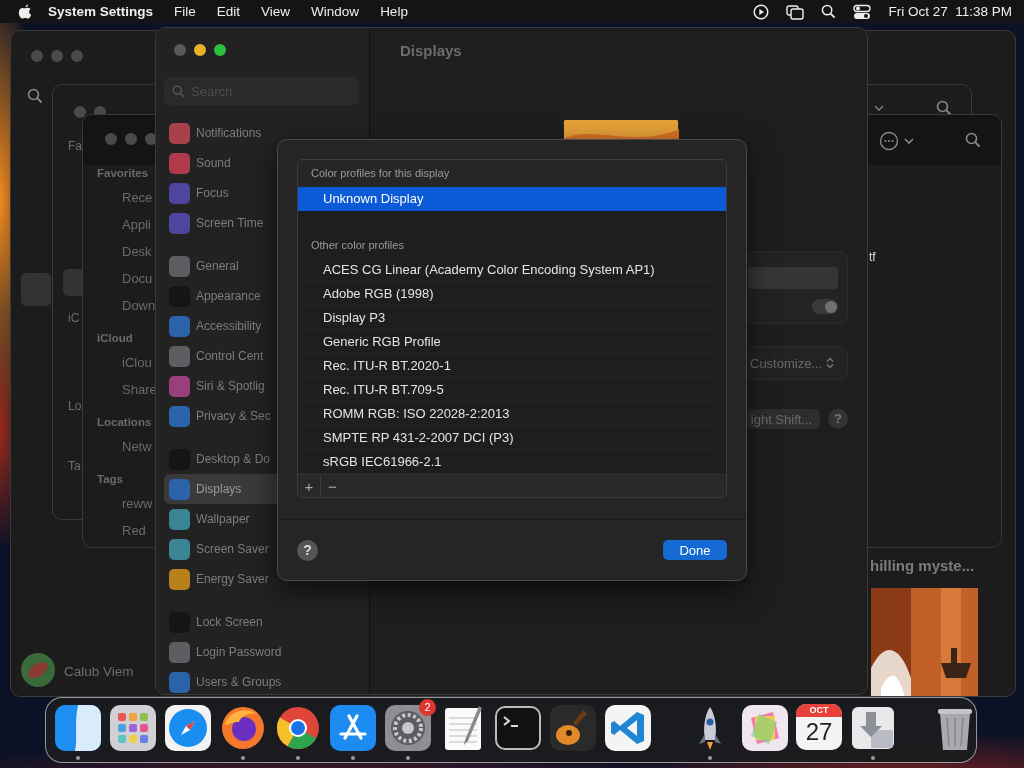 The image size is (1024, 768). Describe the element at coordinates (394, 11) in the screenshot. I see `menu-item: Help` at that location.